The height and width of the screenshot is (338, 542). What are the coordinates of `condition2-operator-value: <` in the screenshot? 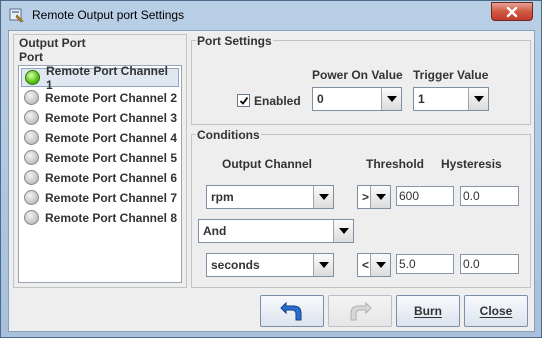 It's located at (366, 265).